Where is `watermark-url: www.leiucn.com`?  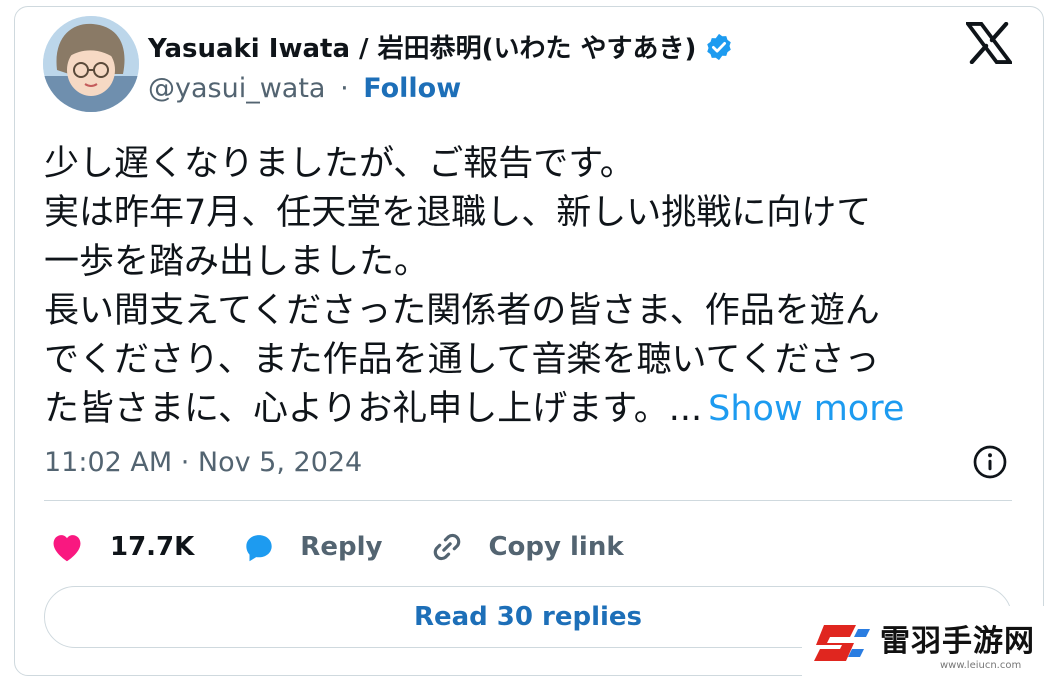
watermark-url: www.leiucn.com is located at coordinates (981, 665).